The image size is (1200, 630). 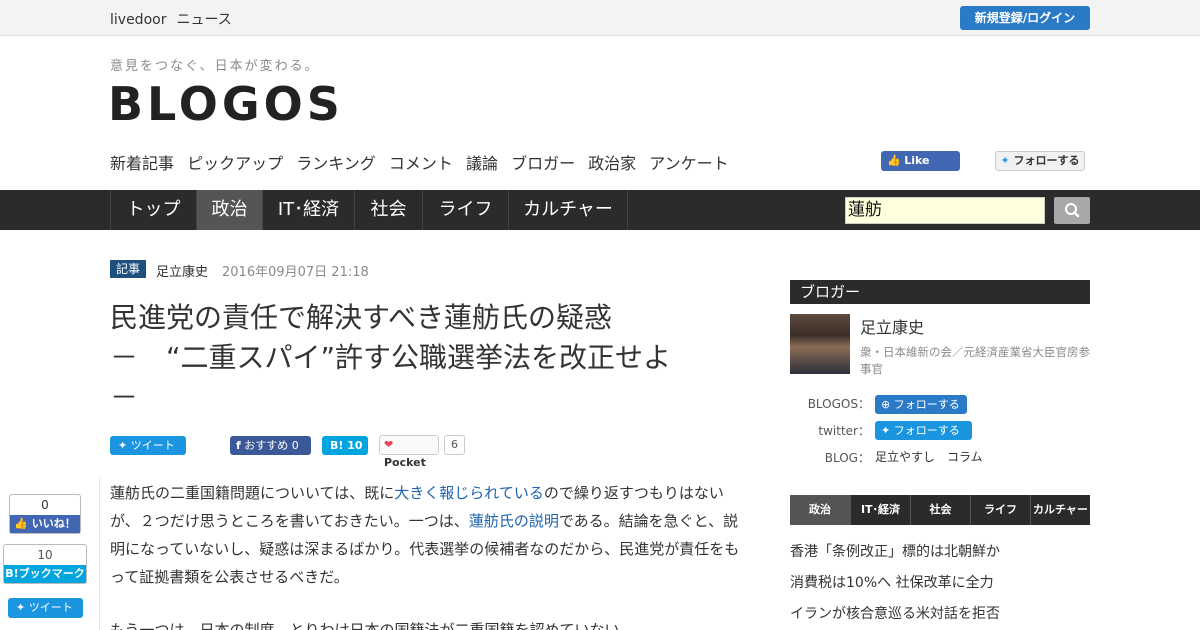 I want to click on sub-navigation: 新着記事 ピックアップ ランキング コメント 議論 ブロガー 政治家 アンケート, so click(x=423, y=162).